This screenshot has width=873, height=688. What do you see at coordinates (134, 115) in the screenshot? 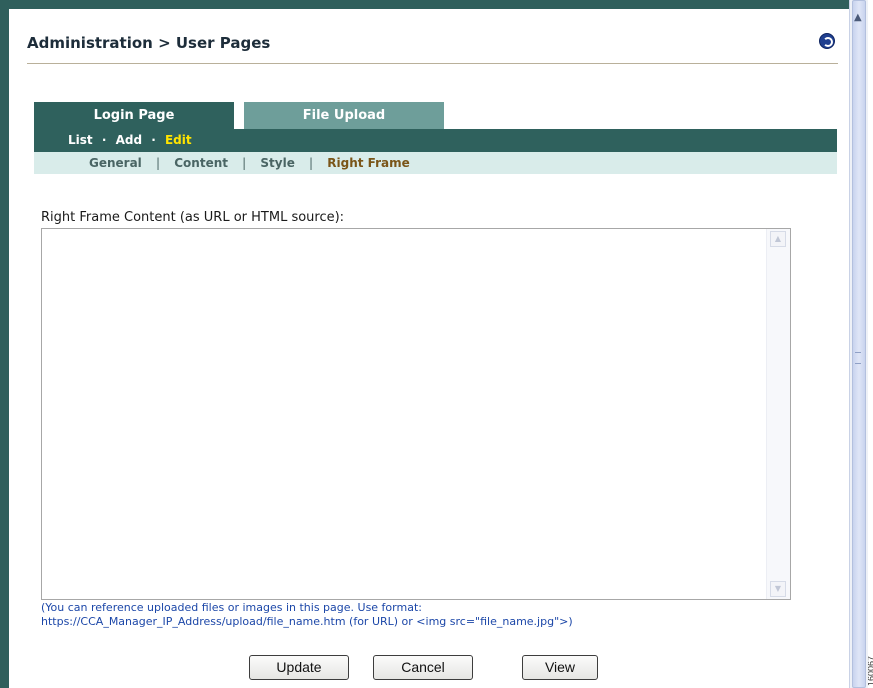
I see `tab-login-page: Login Page` at bounding box center [134, 115].